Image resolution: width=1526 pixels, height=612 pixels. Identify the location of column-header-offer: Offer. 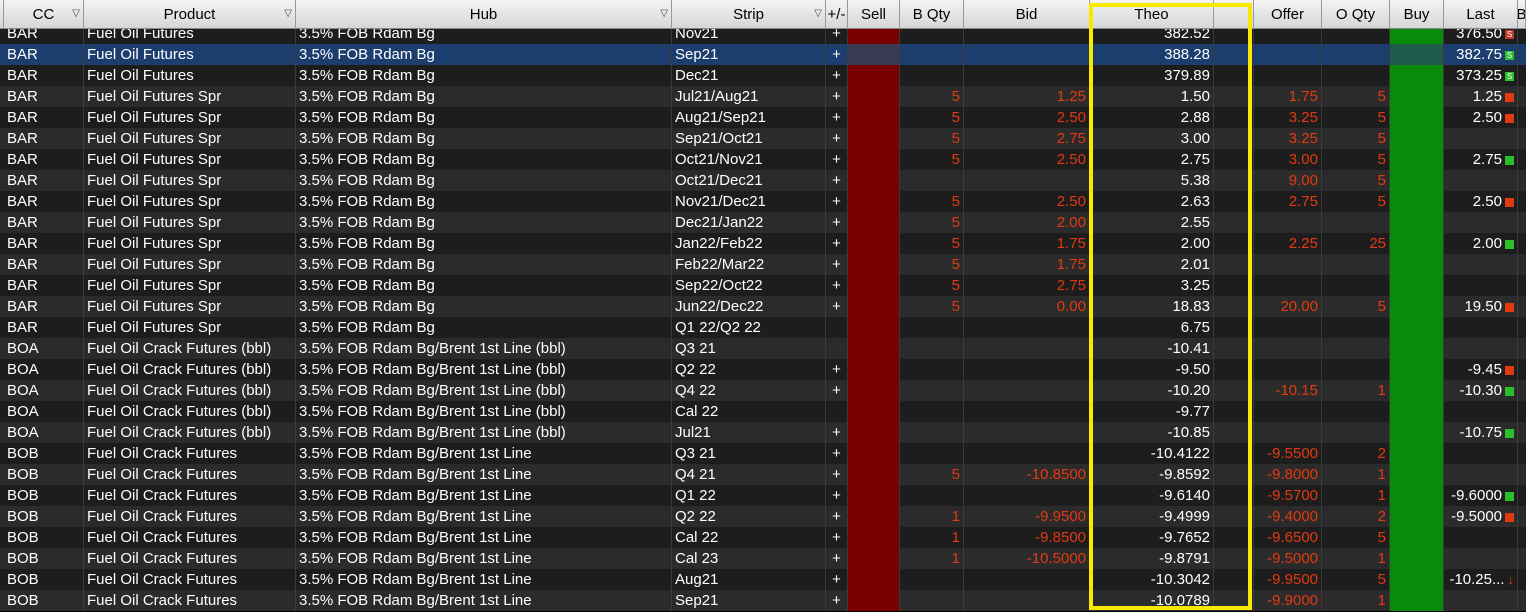
(1288, 14).